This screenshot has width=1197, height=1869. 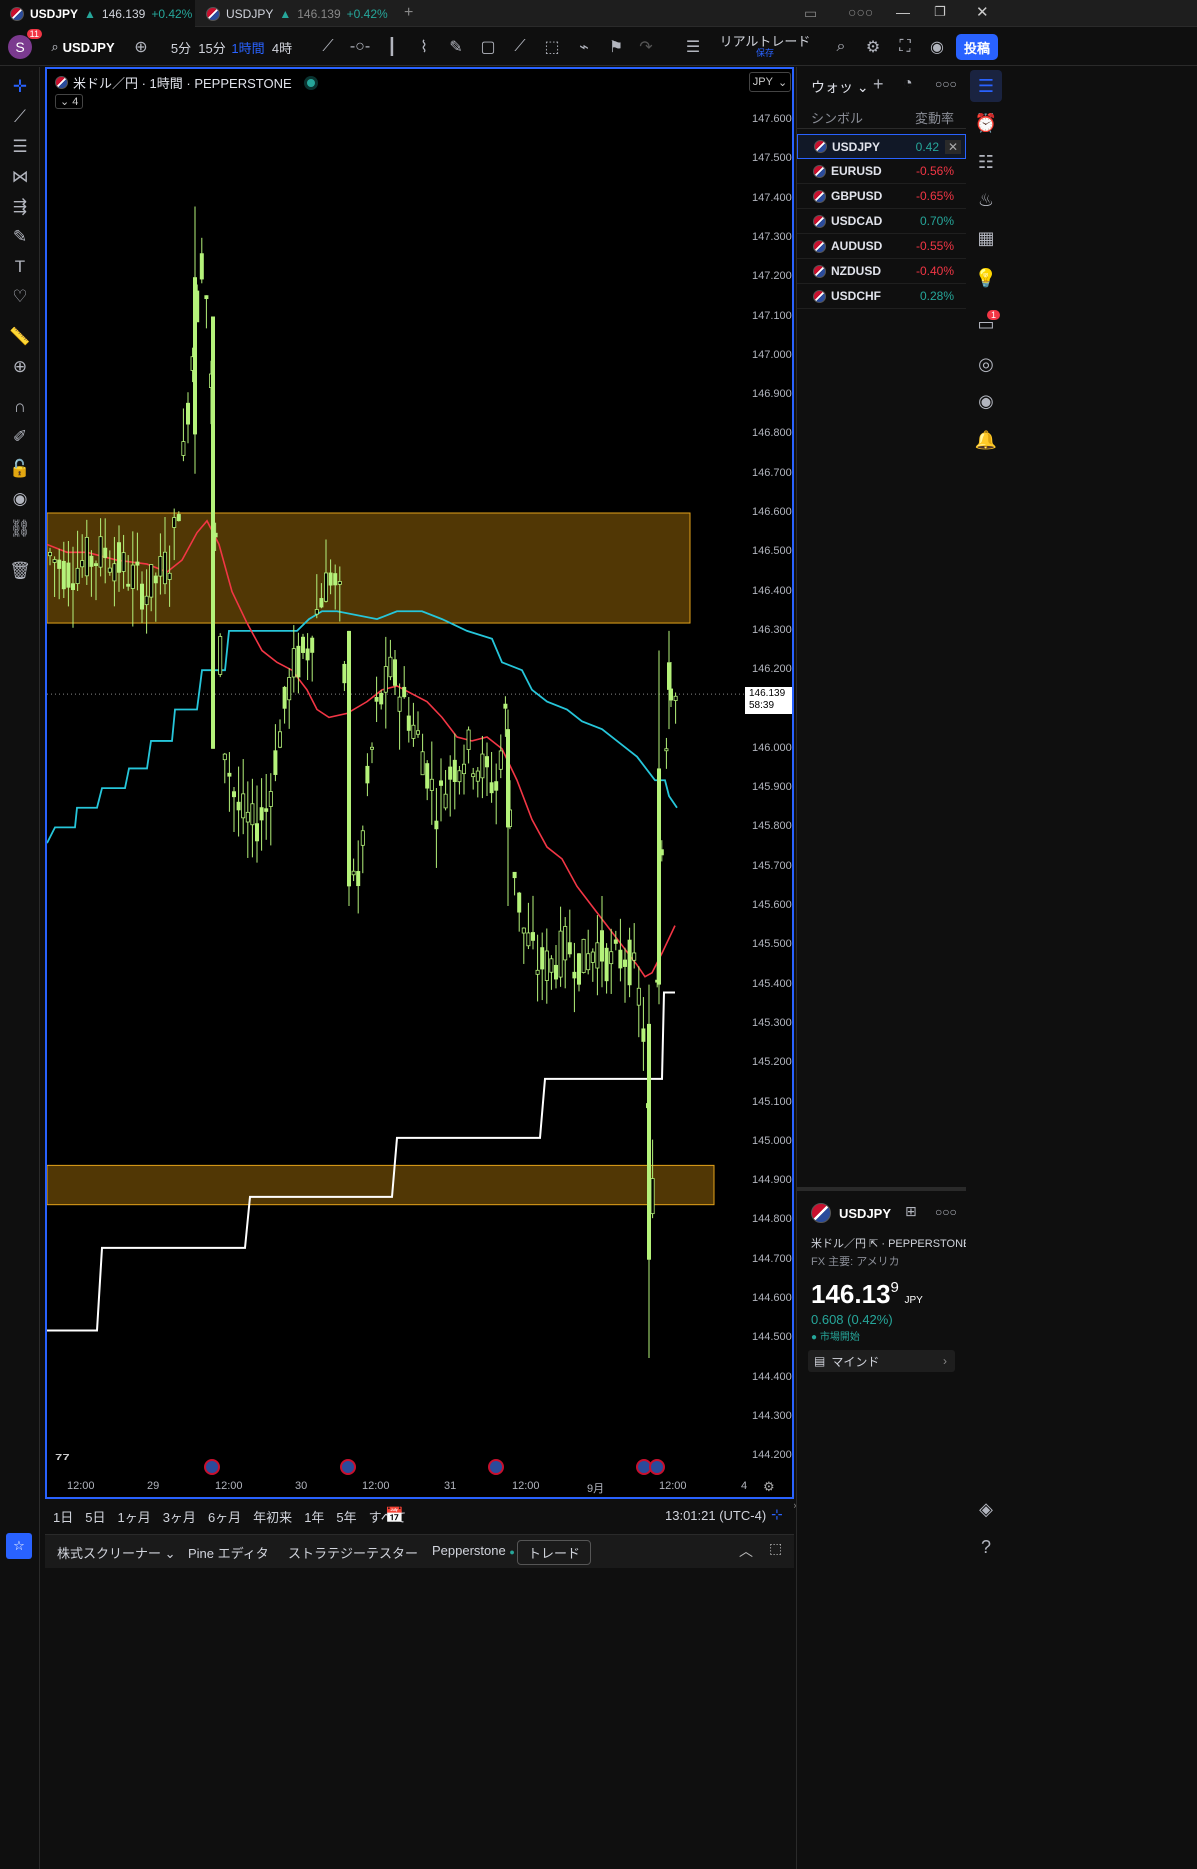 What do you see at coordinates (360, 47) in the screenshot?
I see `horizontal-line-icon: -○-` at bounding box center [360, 47].